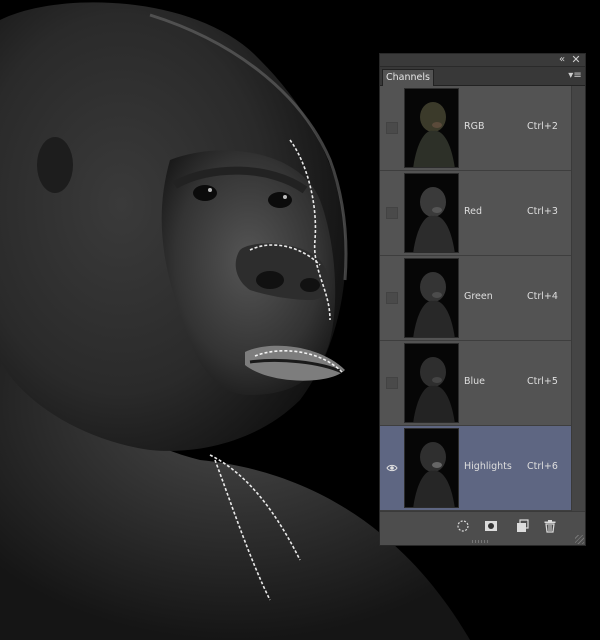 The width and height of the screenshot is (600, 640). What do you see at coordinates (579, 539) in the screenshot?
I see `resize-corner` at bounding box center [579, 539].